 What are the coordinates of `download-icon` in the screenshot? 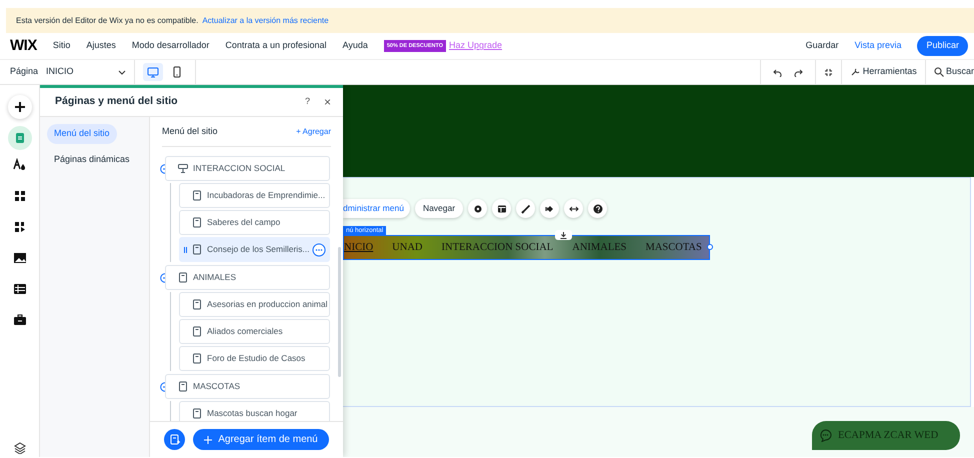 It's located at (563, 235).